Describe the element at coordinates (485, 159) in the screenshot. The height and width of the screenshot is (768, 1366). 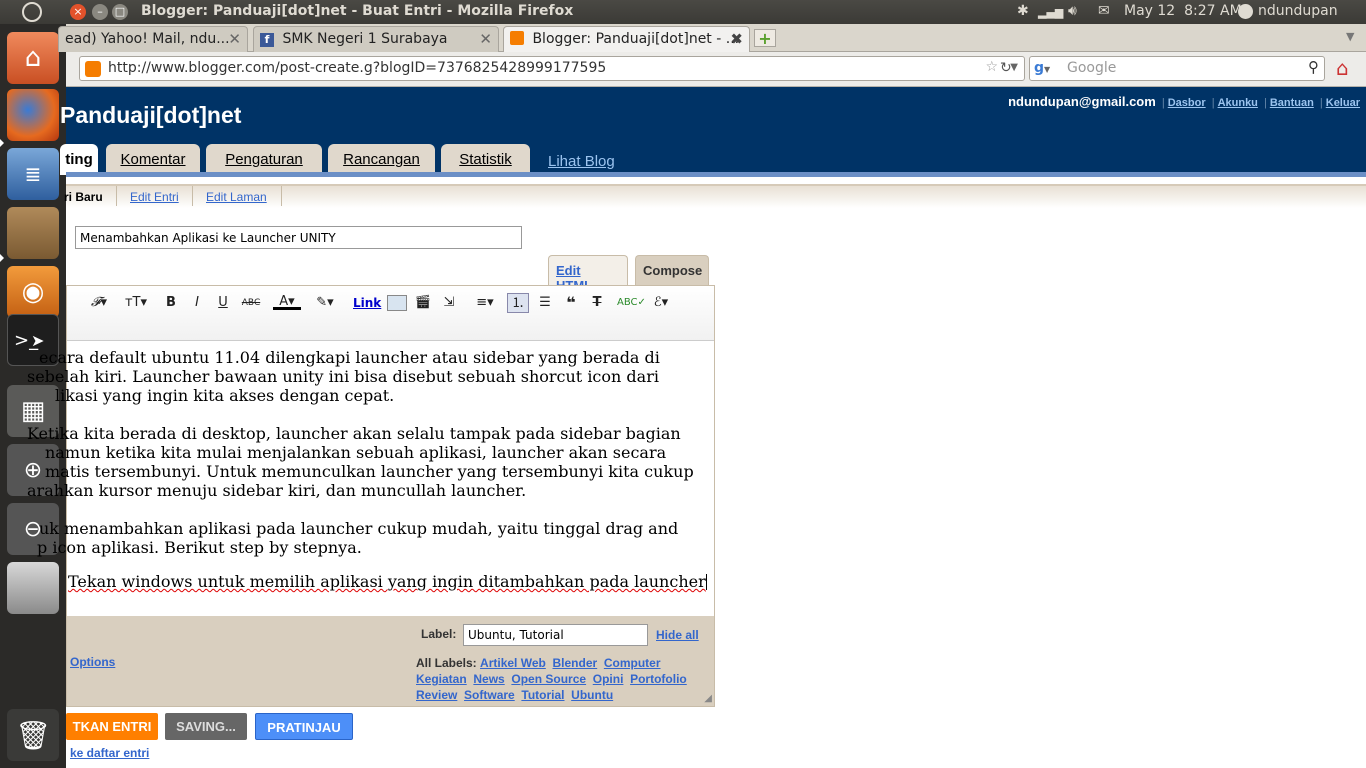
I see `tab-statistik: Statistik` at that location.